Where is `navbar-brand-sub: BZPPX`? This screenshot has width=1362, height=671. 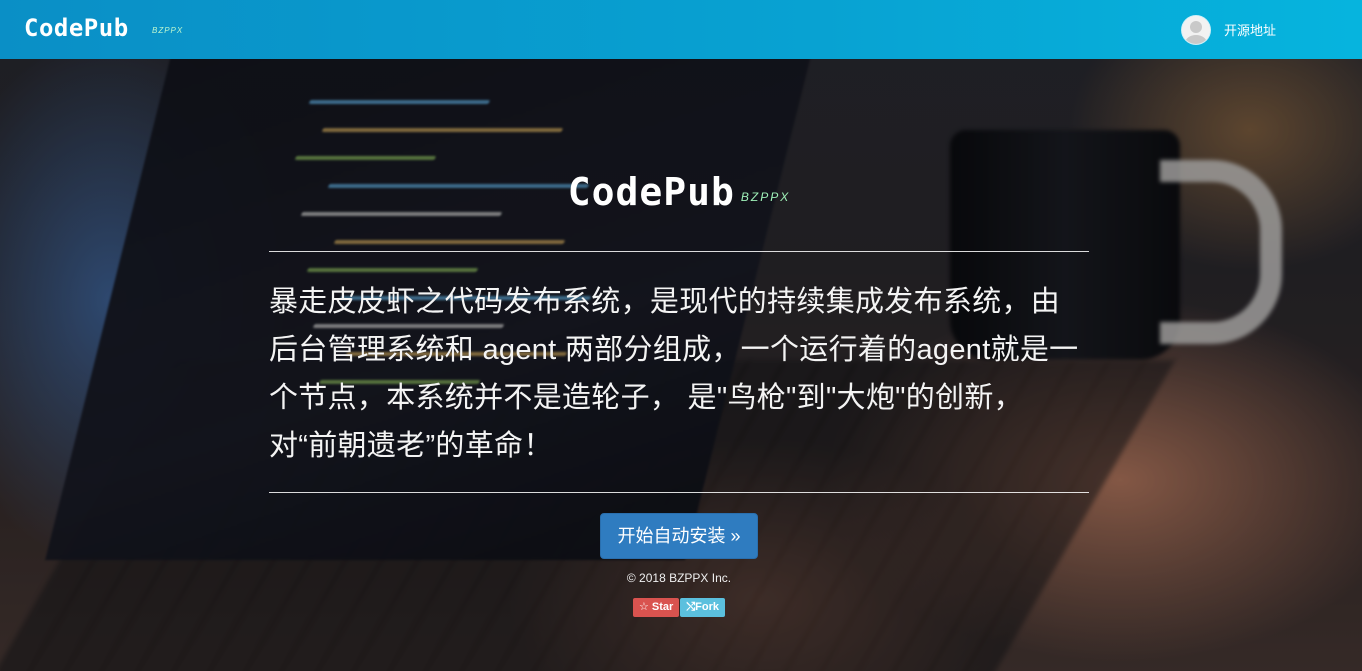 navbar-brand-sub: BZPPX is located at coordinates (168, 30).